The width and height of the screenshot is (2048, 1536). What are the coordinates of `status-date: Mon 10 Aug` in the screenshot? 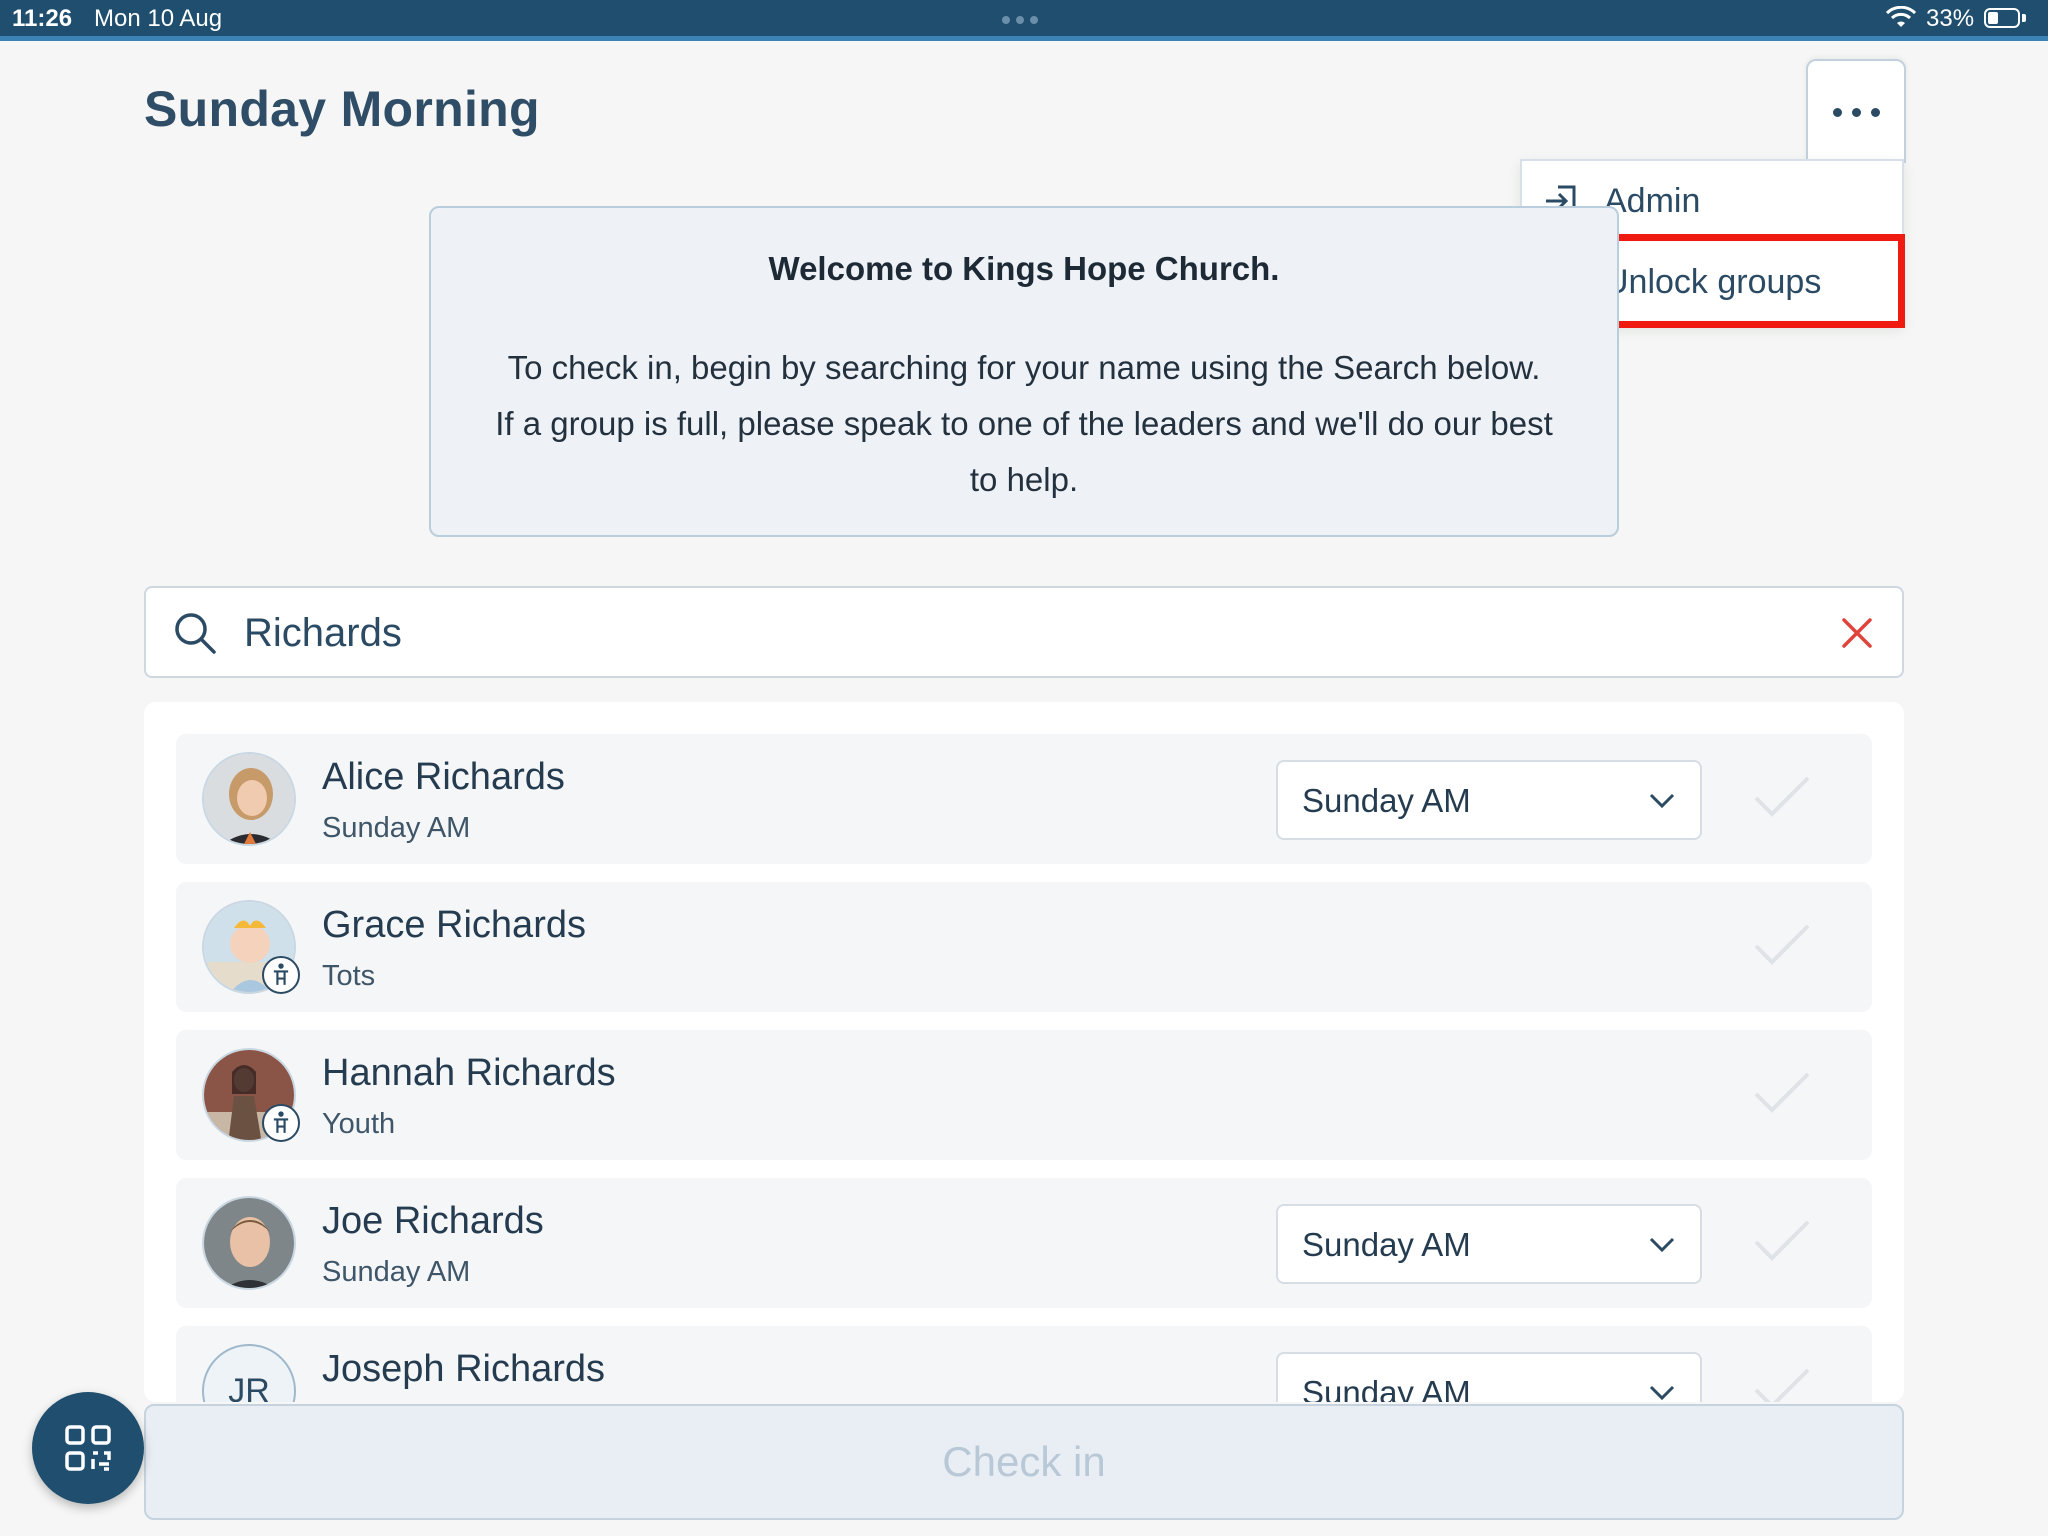 It's located at (158, 18).